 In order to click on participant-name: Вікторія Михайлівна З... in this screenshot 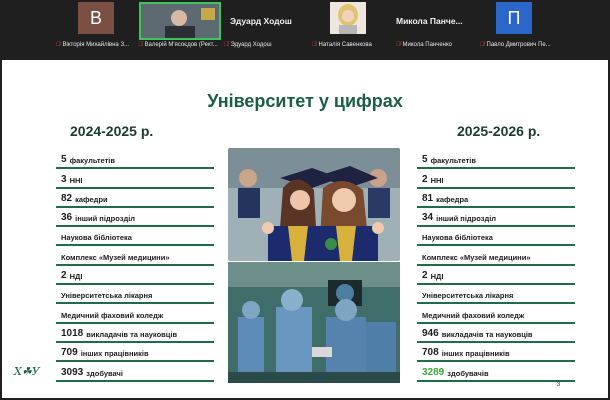, I will do `click(96, 45)`.